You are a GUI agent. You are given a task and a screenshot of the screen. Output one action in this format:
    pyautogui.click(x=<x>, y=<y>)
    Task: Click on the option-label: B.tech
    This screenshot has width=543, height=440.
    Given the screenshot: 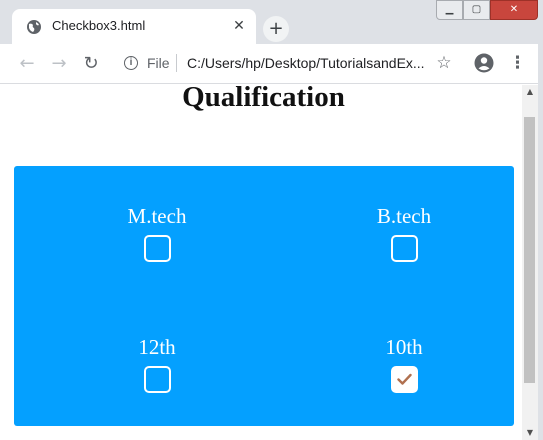 What is the action you would take?
    pyautogui.click(x=404, y=216)
    